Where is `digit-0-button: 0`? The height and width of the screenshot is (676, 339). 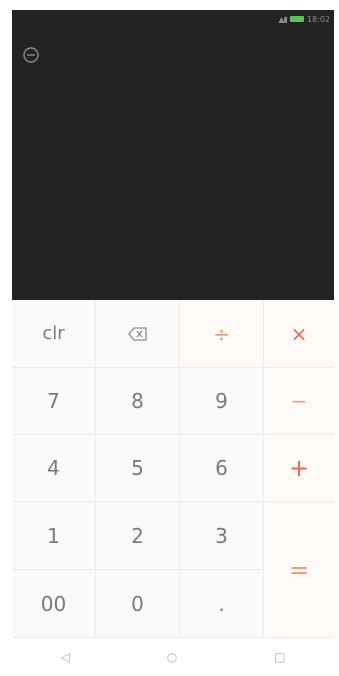 digit-0-button: 0 is located at coordinates (138, 604).